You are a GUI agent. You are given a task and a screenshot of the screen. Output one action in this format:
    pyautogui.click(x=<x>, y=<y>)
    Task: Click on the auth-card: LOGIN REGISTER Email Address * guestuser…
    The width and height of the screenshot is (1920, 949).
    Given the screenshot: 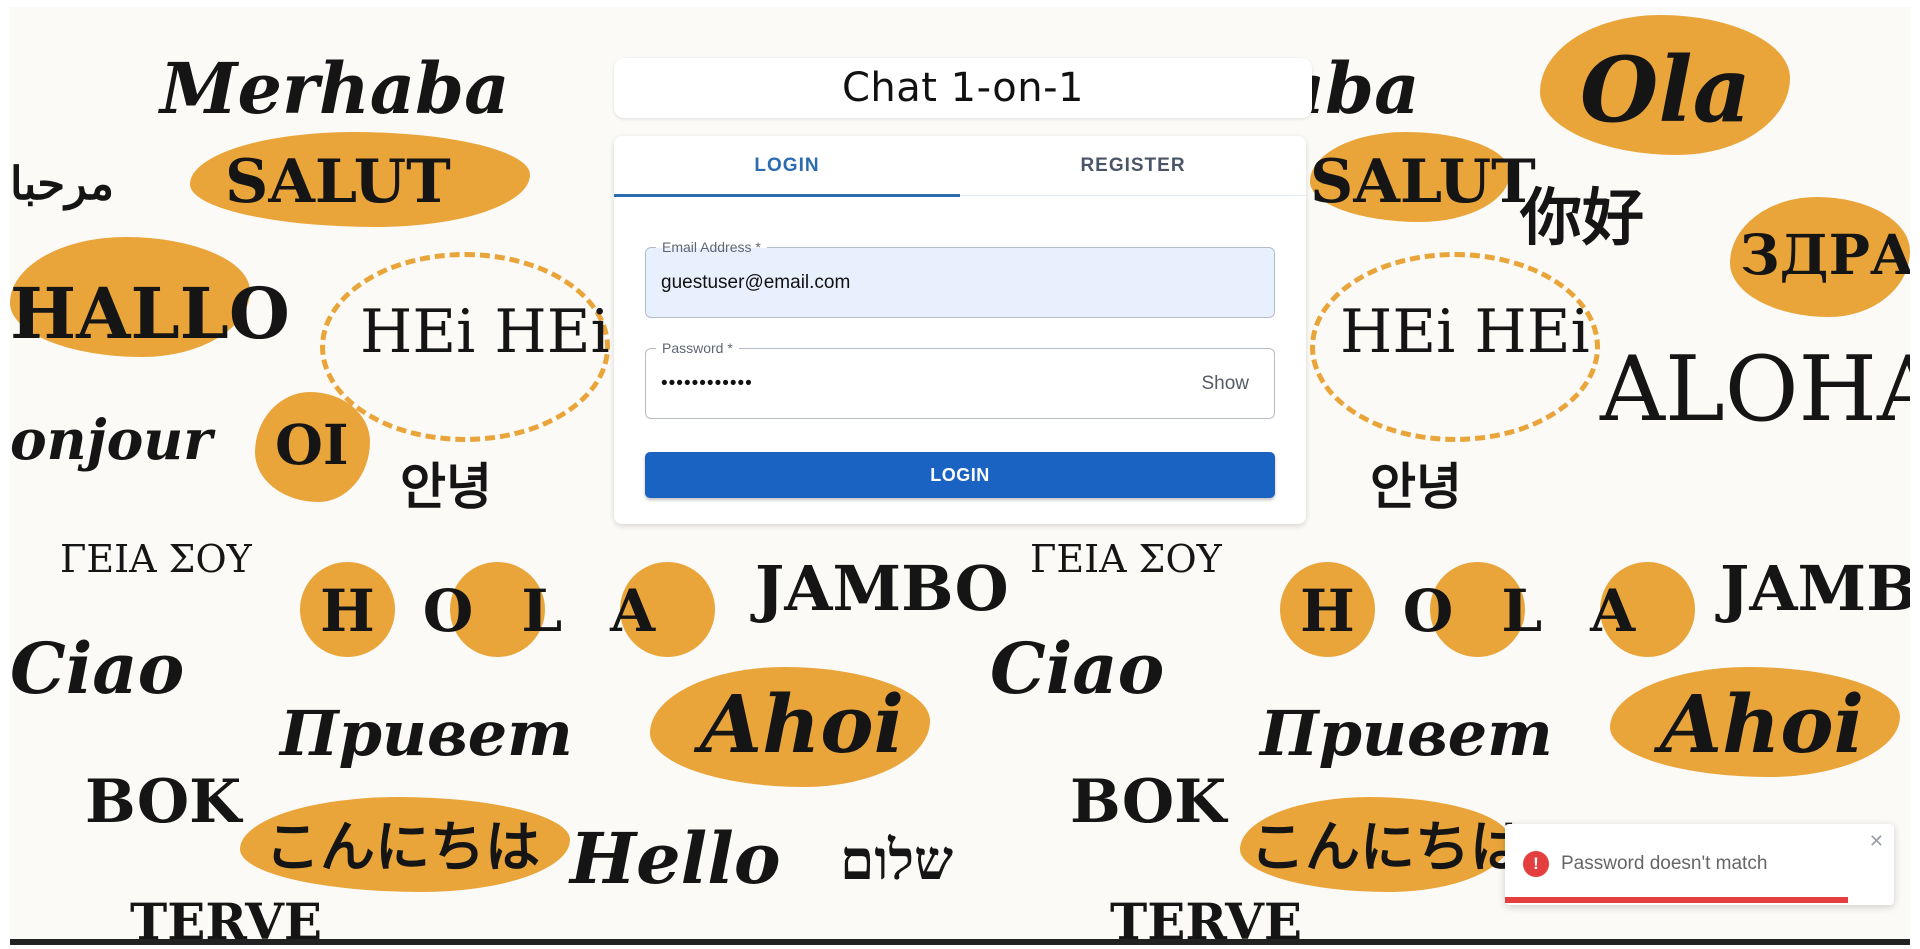 What is the action you would take?
    pyautogui.click(x=960, y=330)
    